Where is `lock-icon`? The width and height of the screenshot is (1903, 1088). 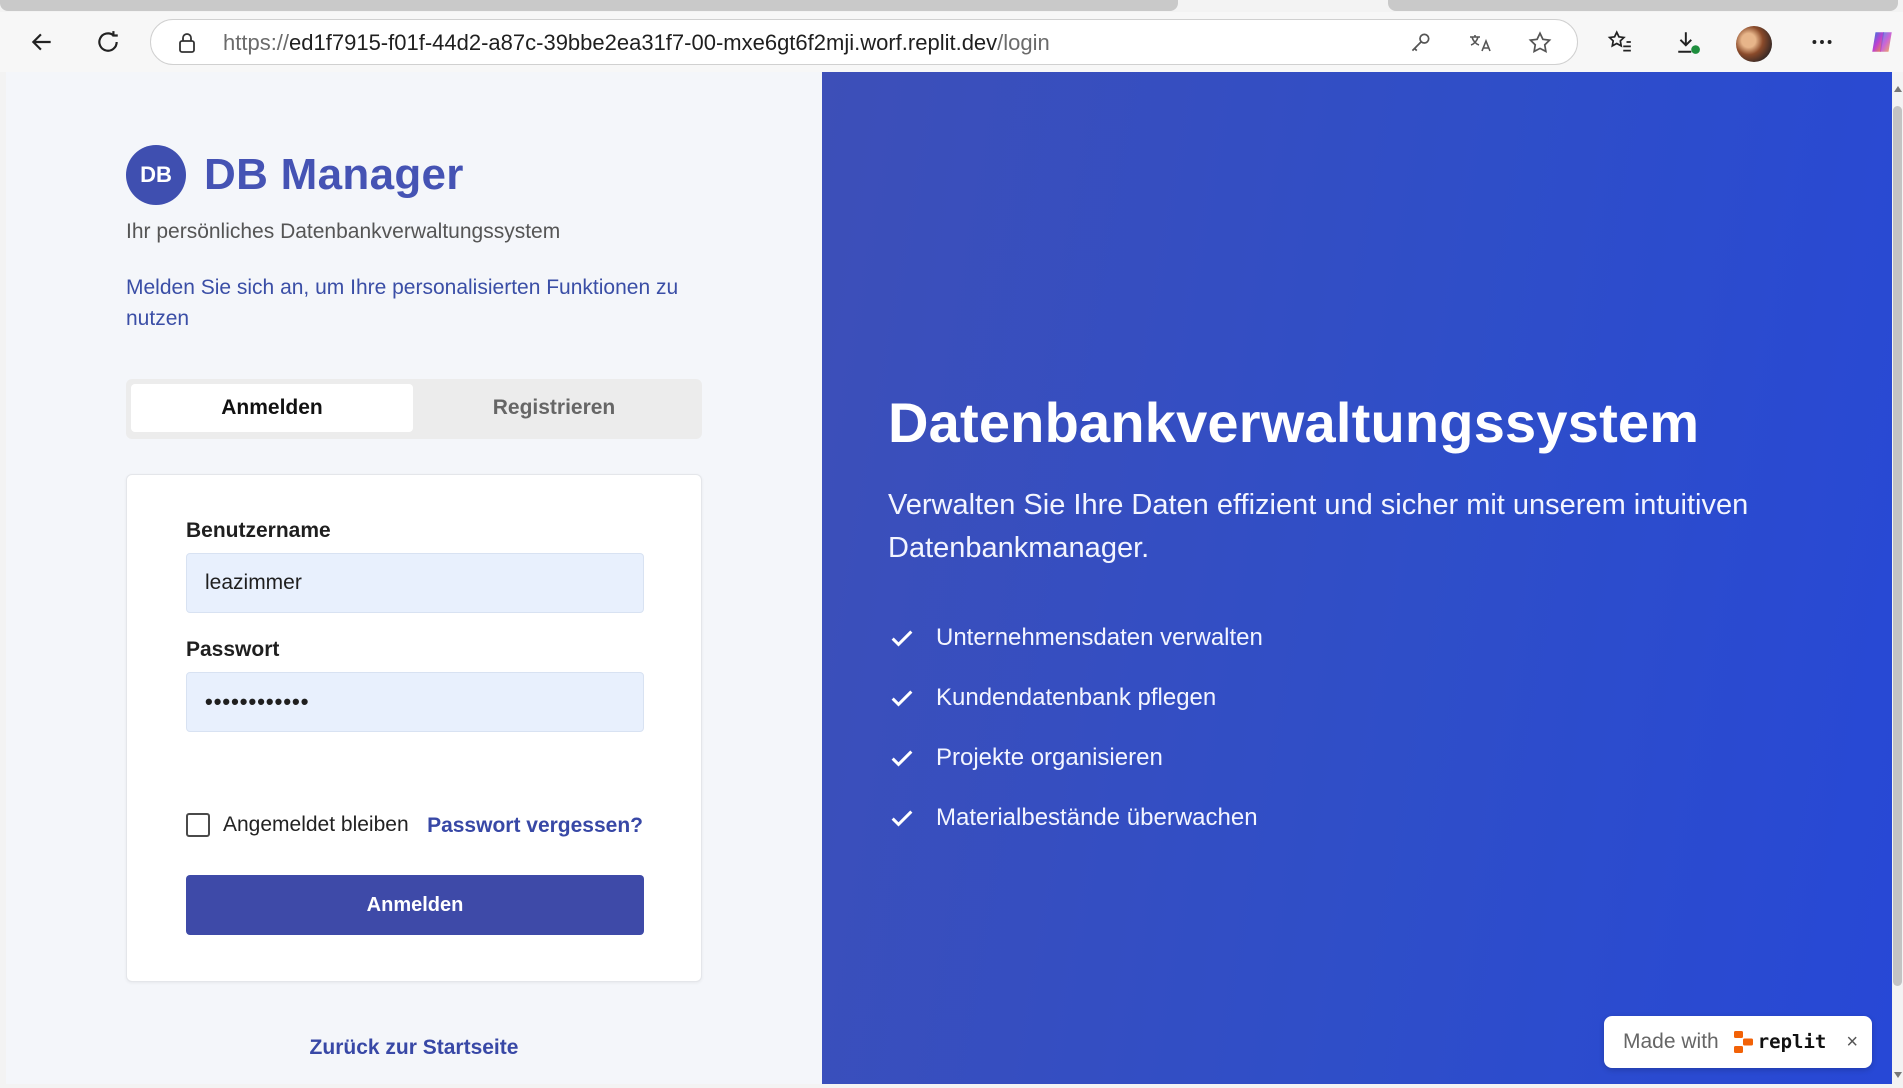 lock-icon is located at coordinates (187, 43).